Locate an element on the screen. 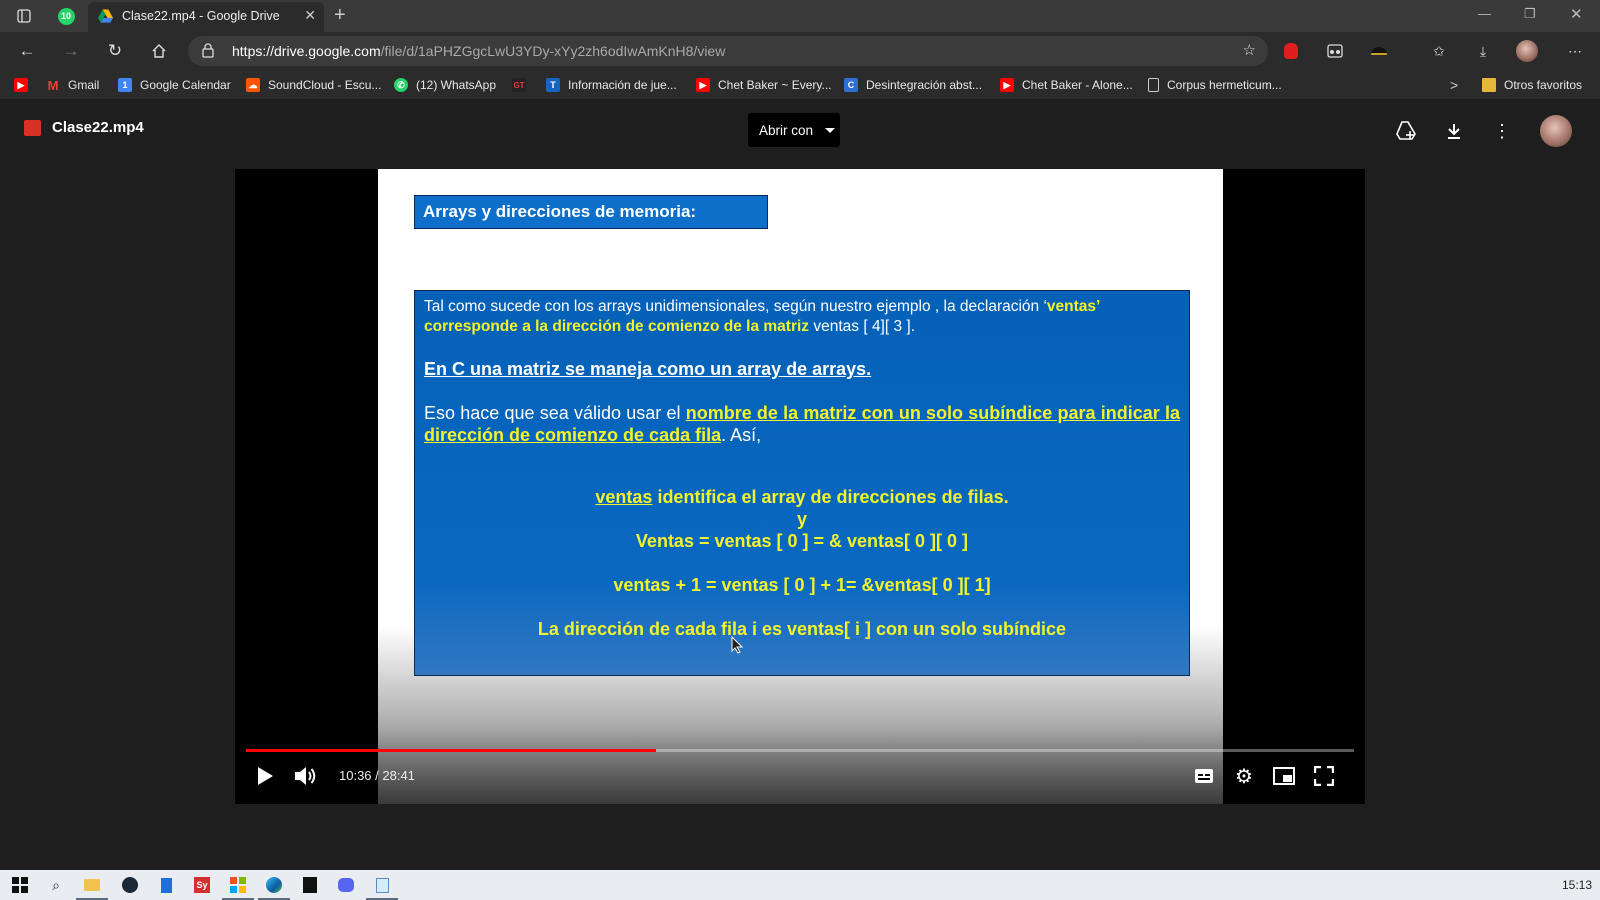 This screenshot has height=900, width=1600. slide-formula-line-2: y is located at coordinates (801, 519).